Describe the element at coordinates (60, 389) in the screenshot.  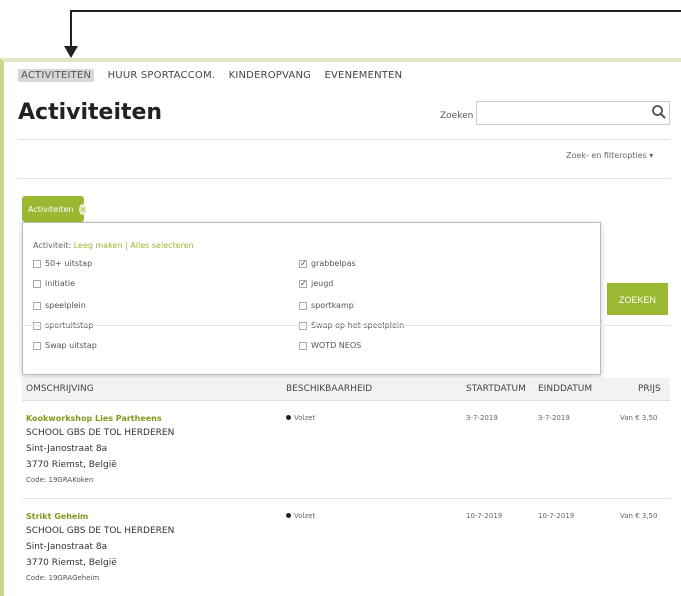
I see `column-header-description: OMSCHRIJVING` at that location.